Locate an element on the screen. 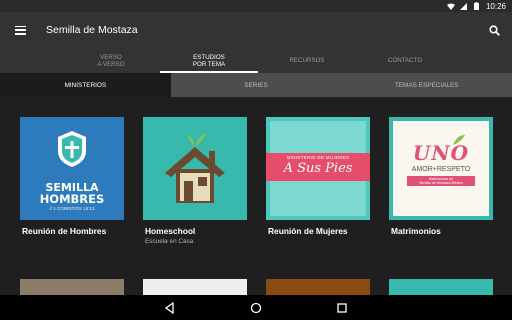 The width and height of the screenshot is (512, 320). card-subtitle: Escuela en Casa is located at coordinates (169, 241).